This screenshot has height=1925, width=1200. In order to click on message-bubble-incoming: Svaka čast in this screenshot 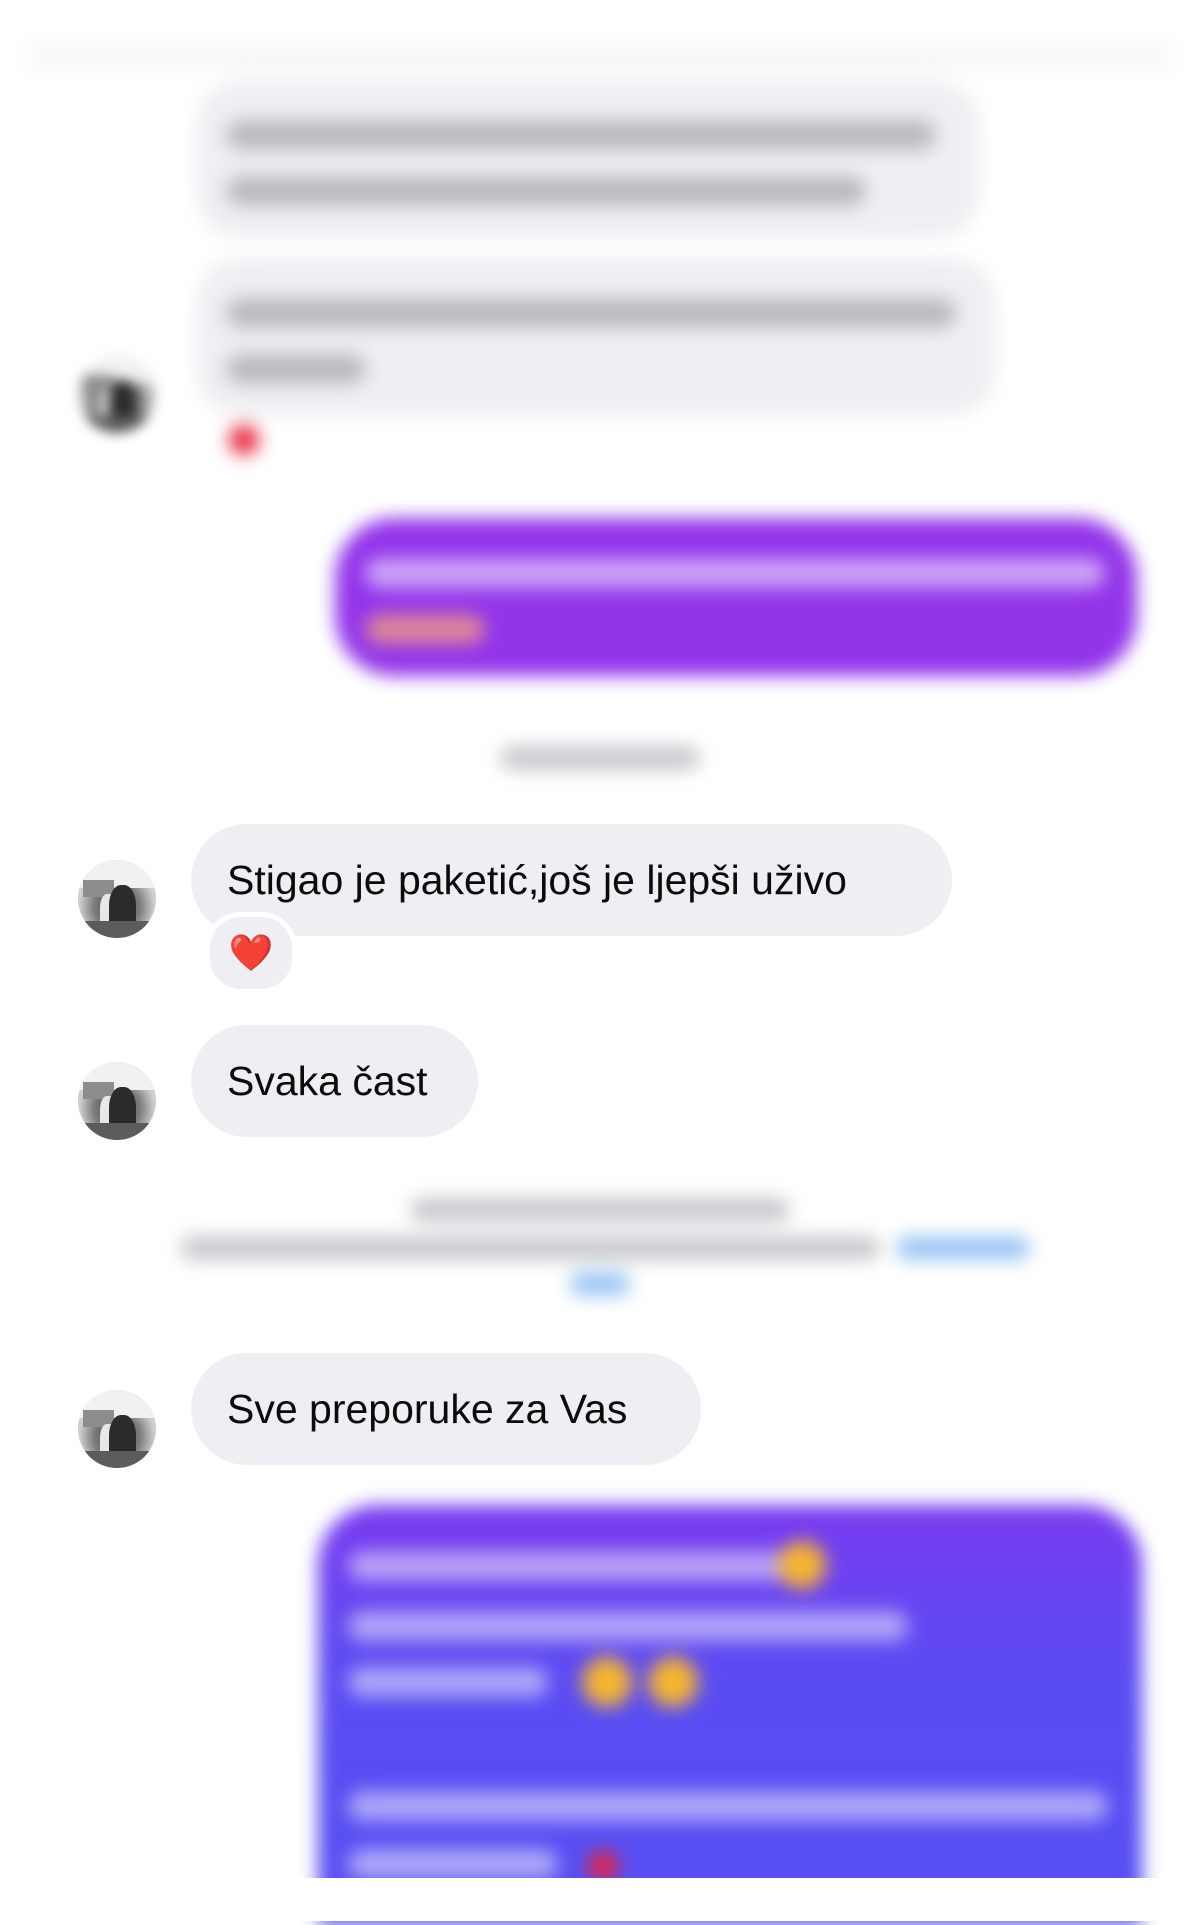, I will do `click(334, 1081)`.